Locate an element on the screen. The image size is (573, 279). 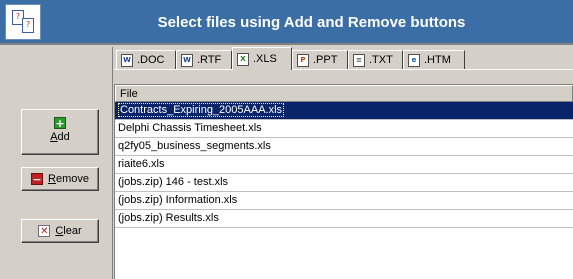
text-file-icon: ≡ is located at coordinates (359, 60).